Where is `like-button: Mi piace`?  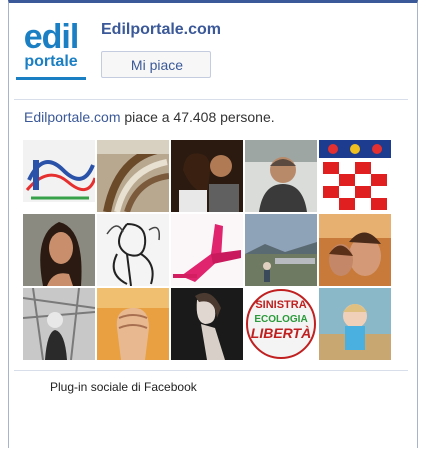 like-button: Mi piace is located at coordinates (156, 64).